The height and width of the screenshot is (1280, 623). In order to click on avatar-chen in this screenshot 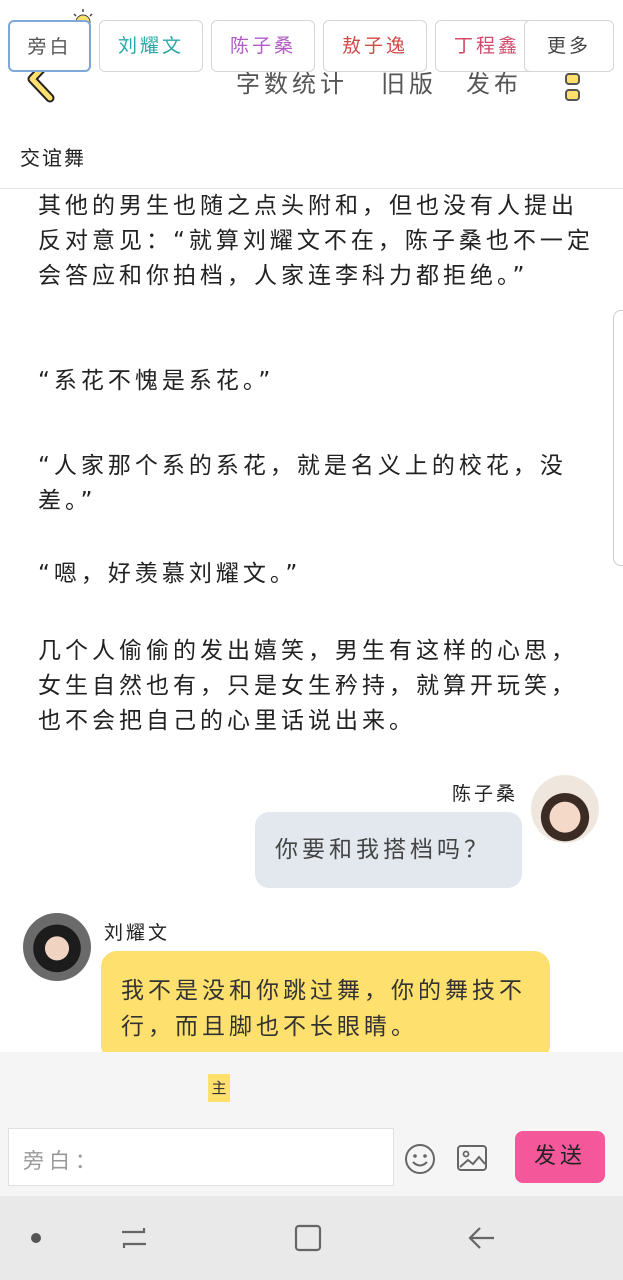, I will do `click(565, 809)`.